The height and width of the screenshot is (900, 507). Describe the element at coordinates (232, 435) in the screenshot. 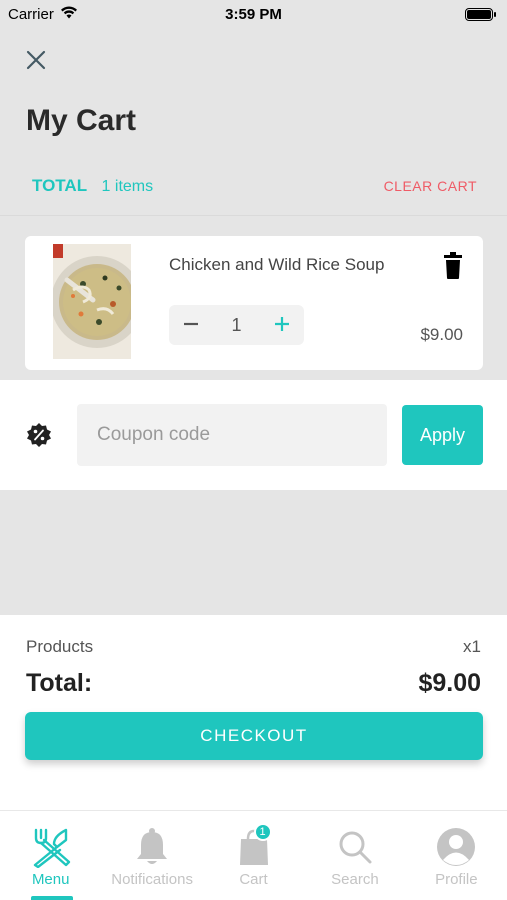

I see `coupon-code-input` at that location.